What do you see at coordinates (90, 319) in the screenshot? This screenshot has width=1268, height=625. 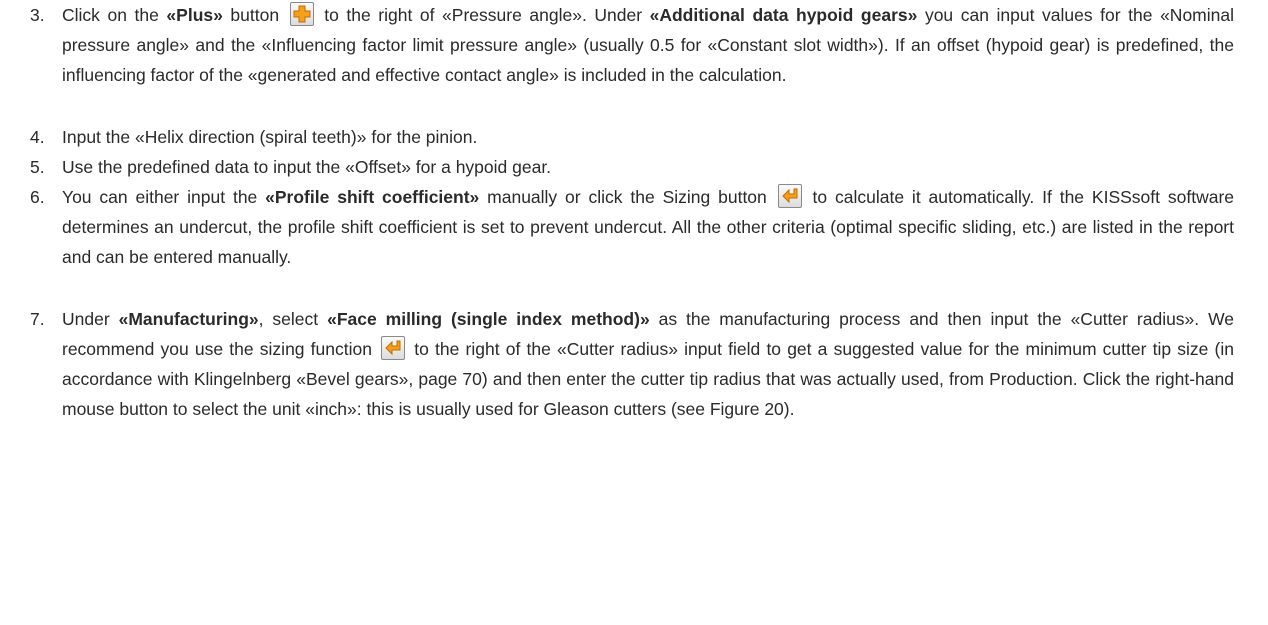 I see `text-run: Under` at bounding box center [90, 319].